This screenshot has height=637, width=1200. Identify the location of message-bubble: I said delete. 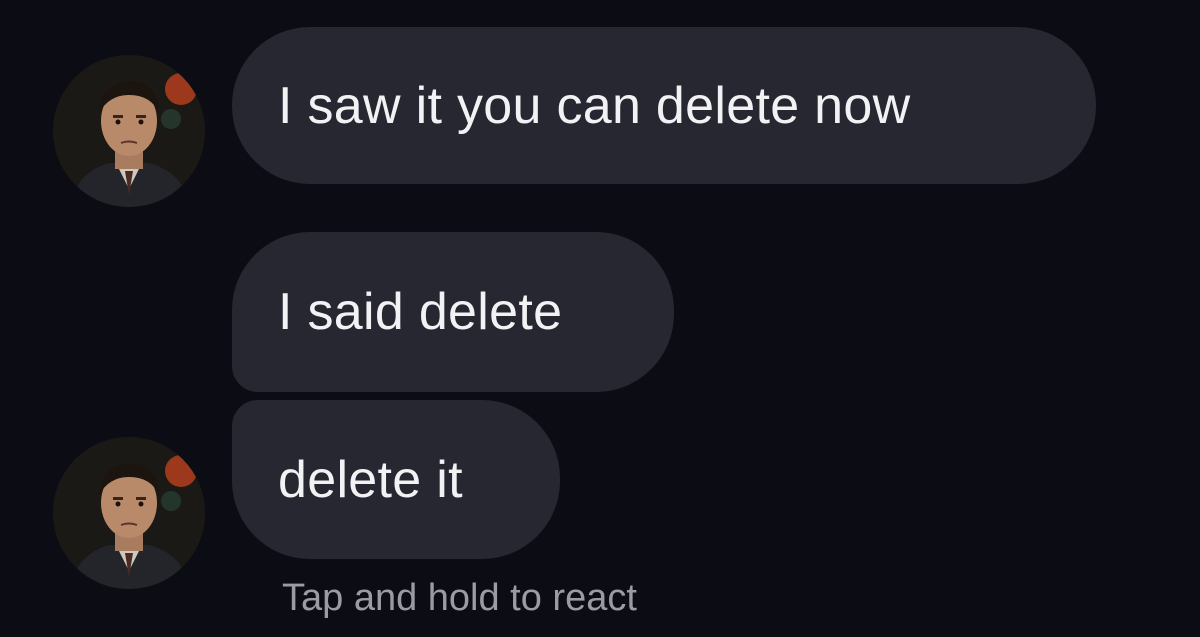
(453, 312).